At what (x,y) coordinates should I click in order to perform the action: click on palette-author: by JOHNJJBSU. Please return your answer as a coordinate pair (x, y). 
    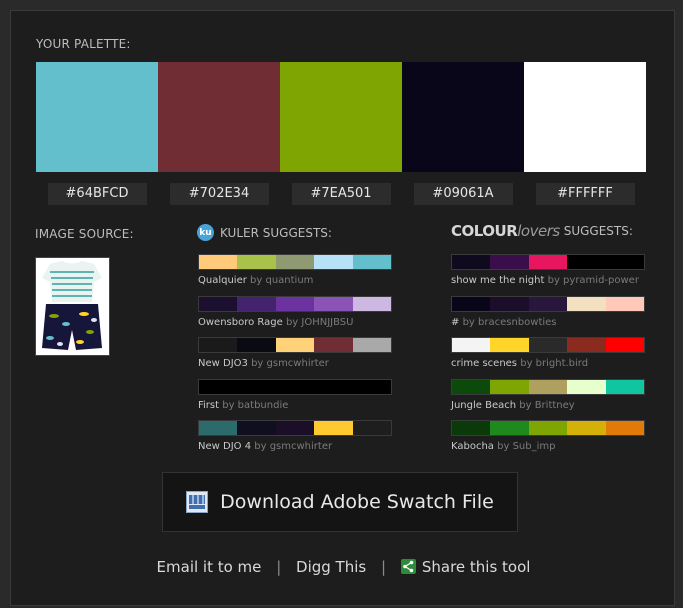
    Looking at the image, I should click on (320, 322).